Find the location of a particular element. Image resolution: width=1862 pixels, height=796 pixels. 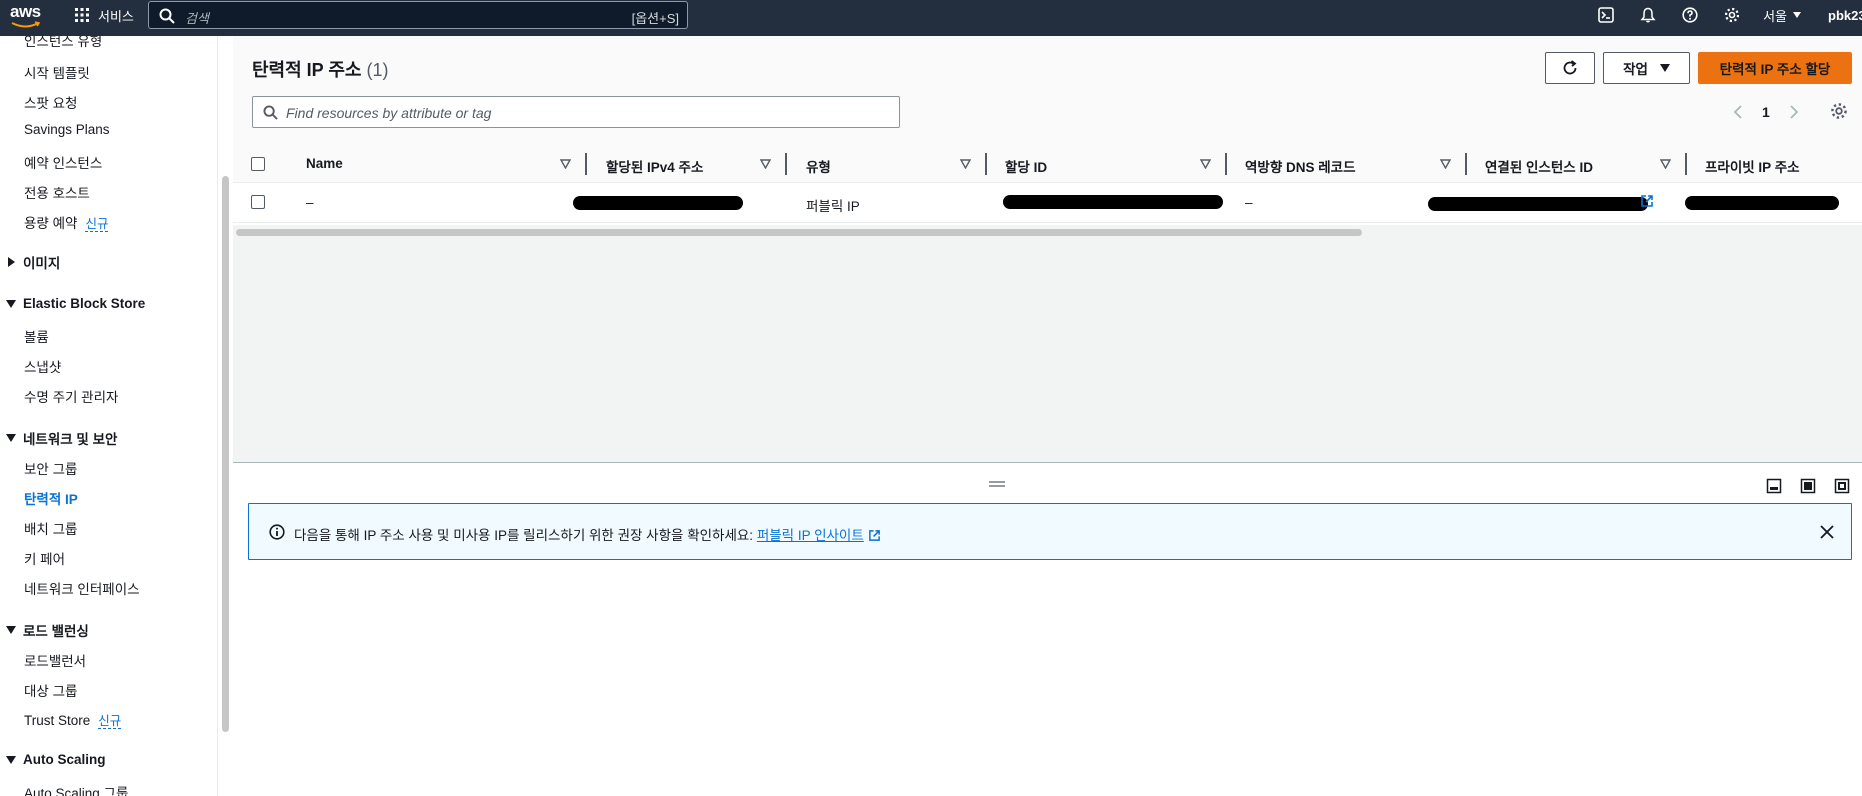

search-placeholder: 검색 is located at coordinates (197, 18).